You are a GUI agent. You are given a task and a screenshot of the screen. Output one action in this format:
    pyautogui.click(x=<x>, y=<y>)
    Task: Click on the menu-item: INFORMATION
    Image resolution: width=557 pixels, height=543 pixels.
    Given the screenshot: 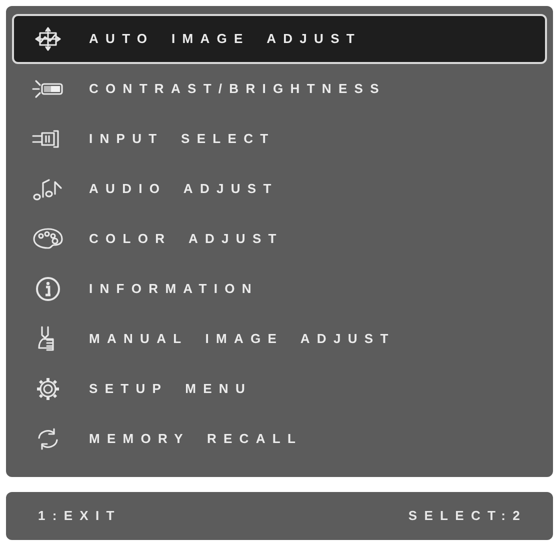 What is the action you would take?
    pyautogui.click(x=279, y=289)
    